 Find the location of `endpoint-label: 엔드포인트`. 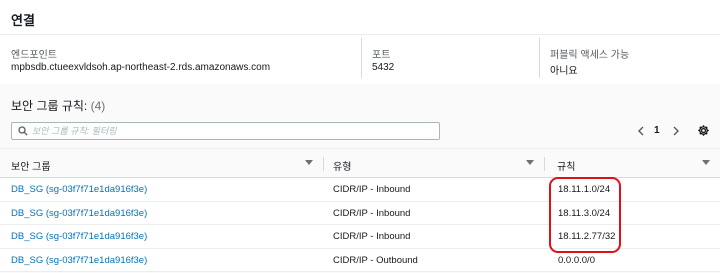

endpoint-label: 엔드포인트 is located at coordinates (34, 55).